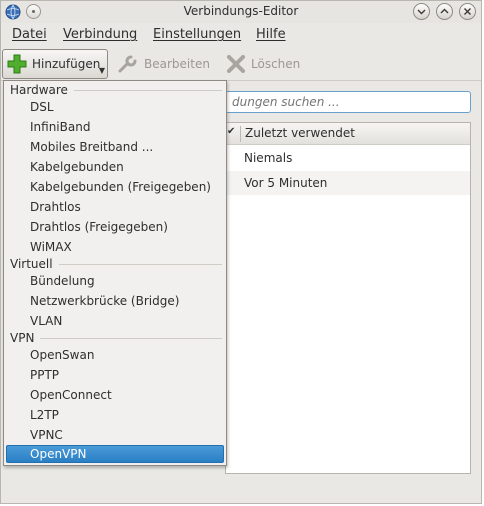 Image resolution: width=484 pixels, height=506 pixels. What do you see at coordinates (271, 34) in the screenshot?
I see `menu-hilfe: Hilfe` at bounding box center [271, 34].